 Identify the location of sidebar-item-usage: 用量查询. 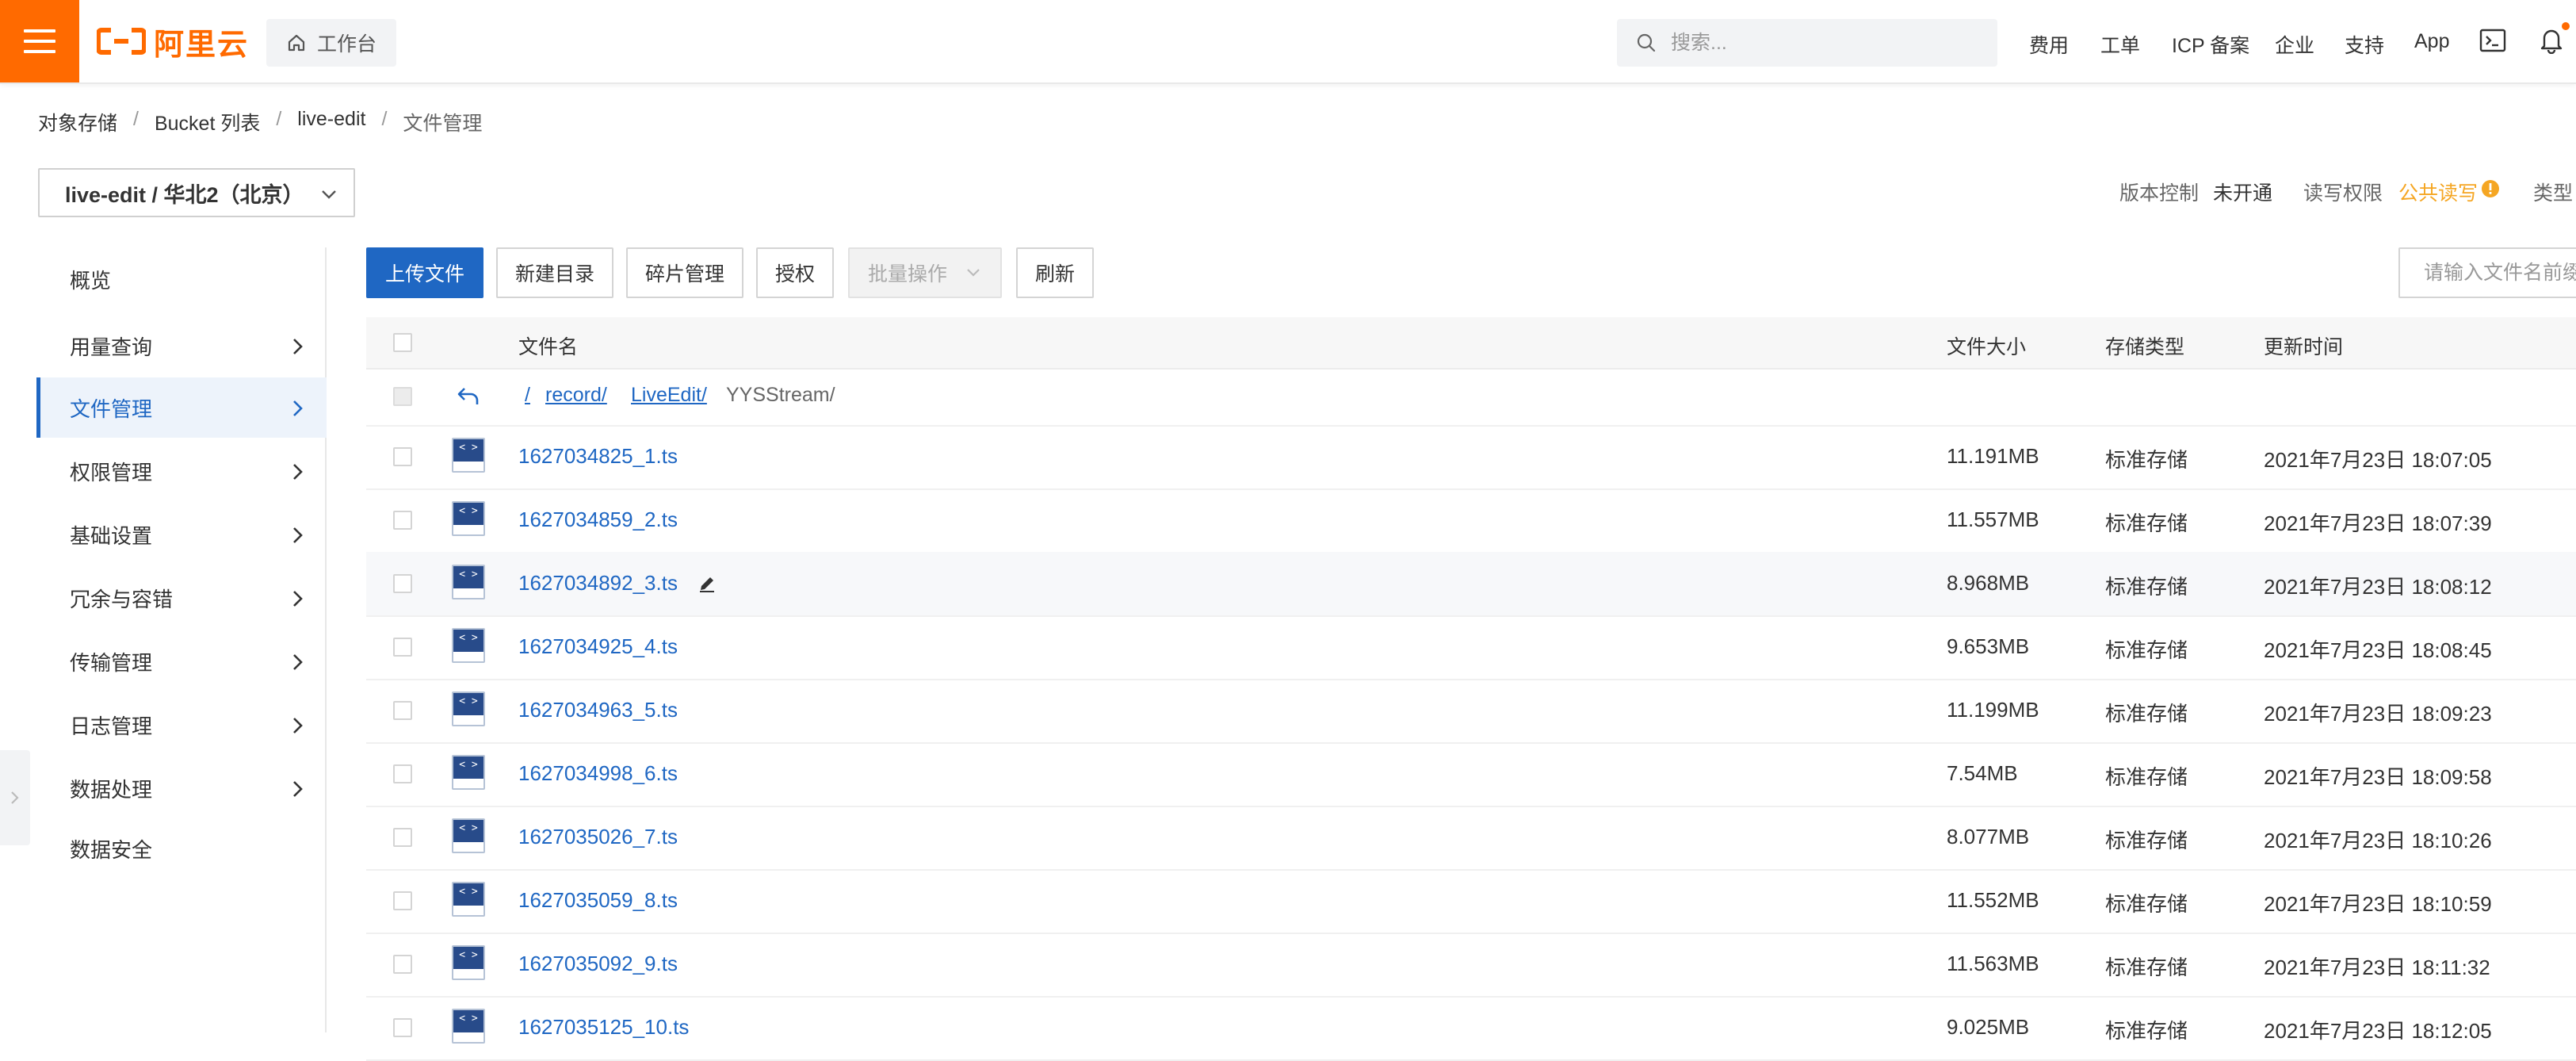
(181, 346).